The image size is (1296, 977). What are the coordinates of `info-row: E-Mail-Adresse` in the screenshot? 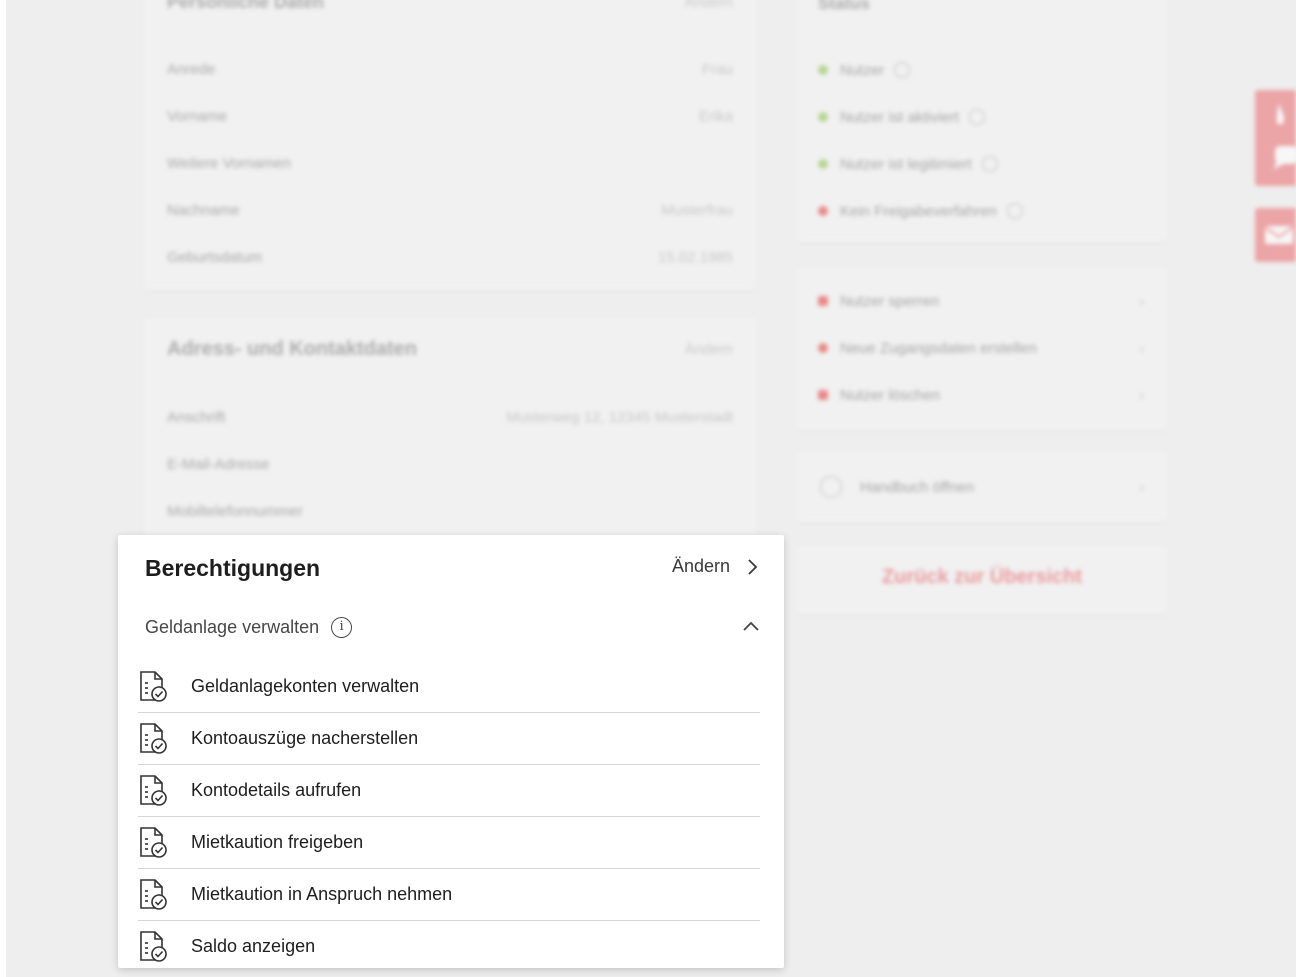 It's located at (218, 464).